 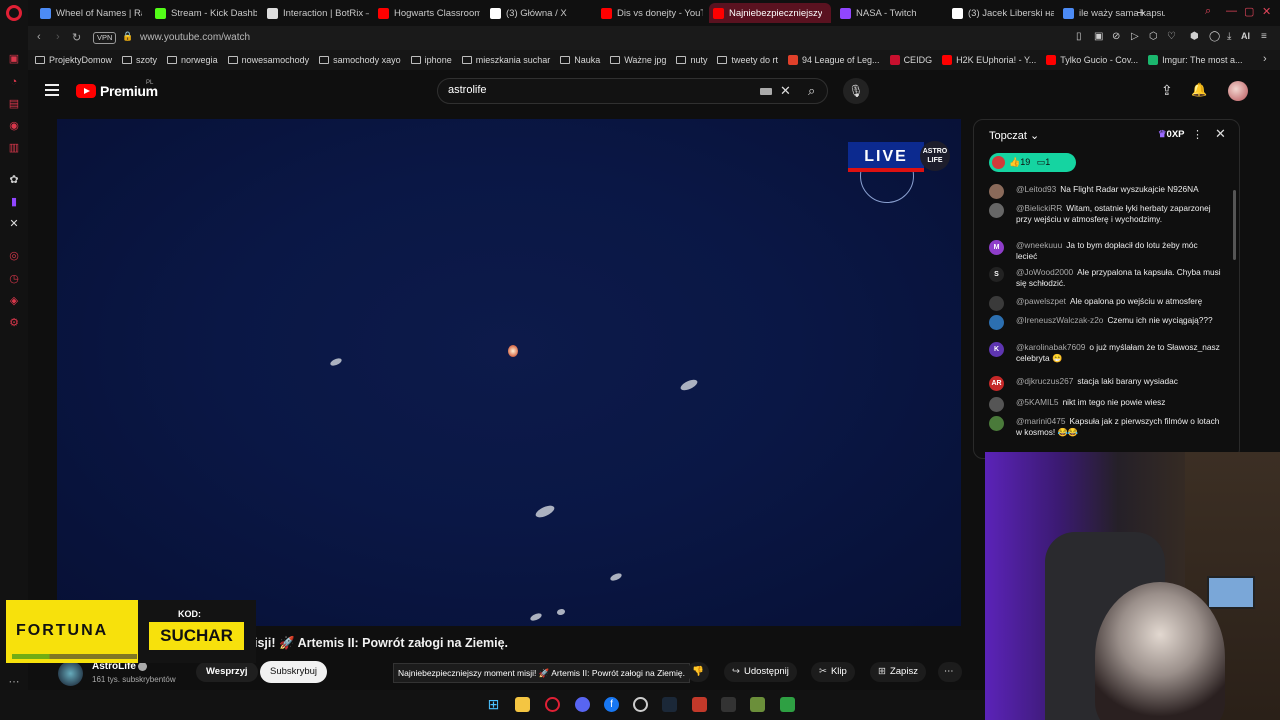 I want to click on alarm-icon: ◎, so click(x=14, y=256).